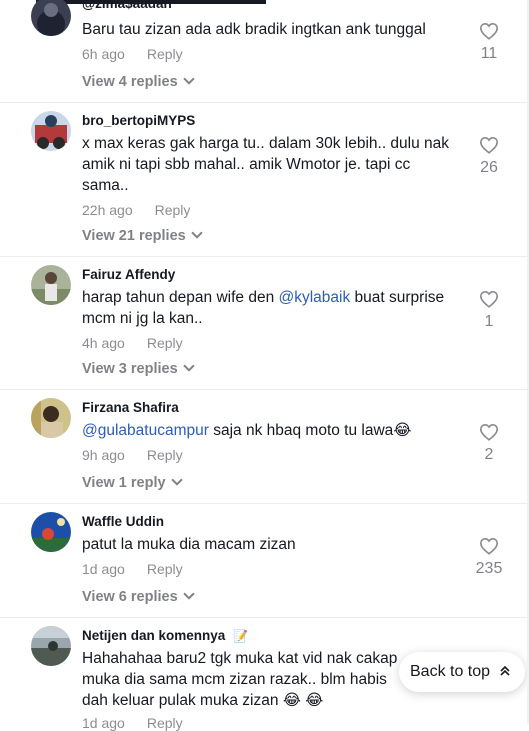  I want to click on comment-text-part: harap tahun depan wife den, so click(180, 297).